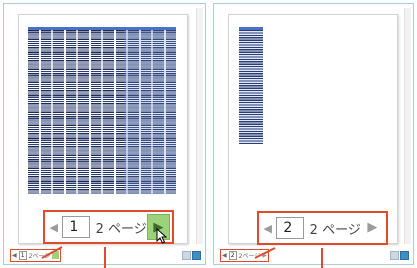  What do you see at coordinates (290, 228) in the screenshot?
I see `current-page-field: 2` at bounding box center [290, 228].